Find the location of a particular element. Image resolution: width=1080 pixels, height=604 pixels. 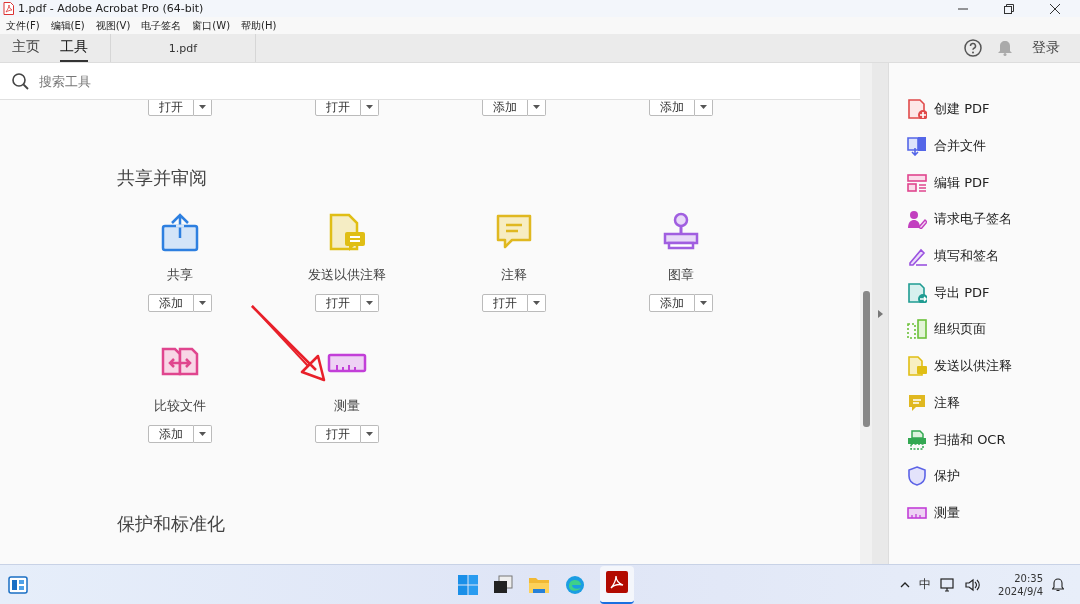

search-icon is located at coordinates (20, 81).